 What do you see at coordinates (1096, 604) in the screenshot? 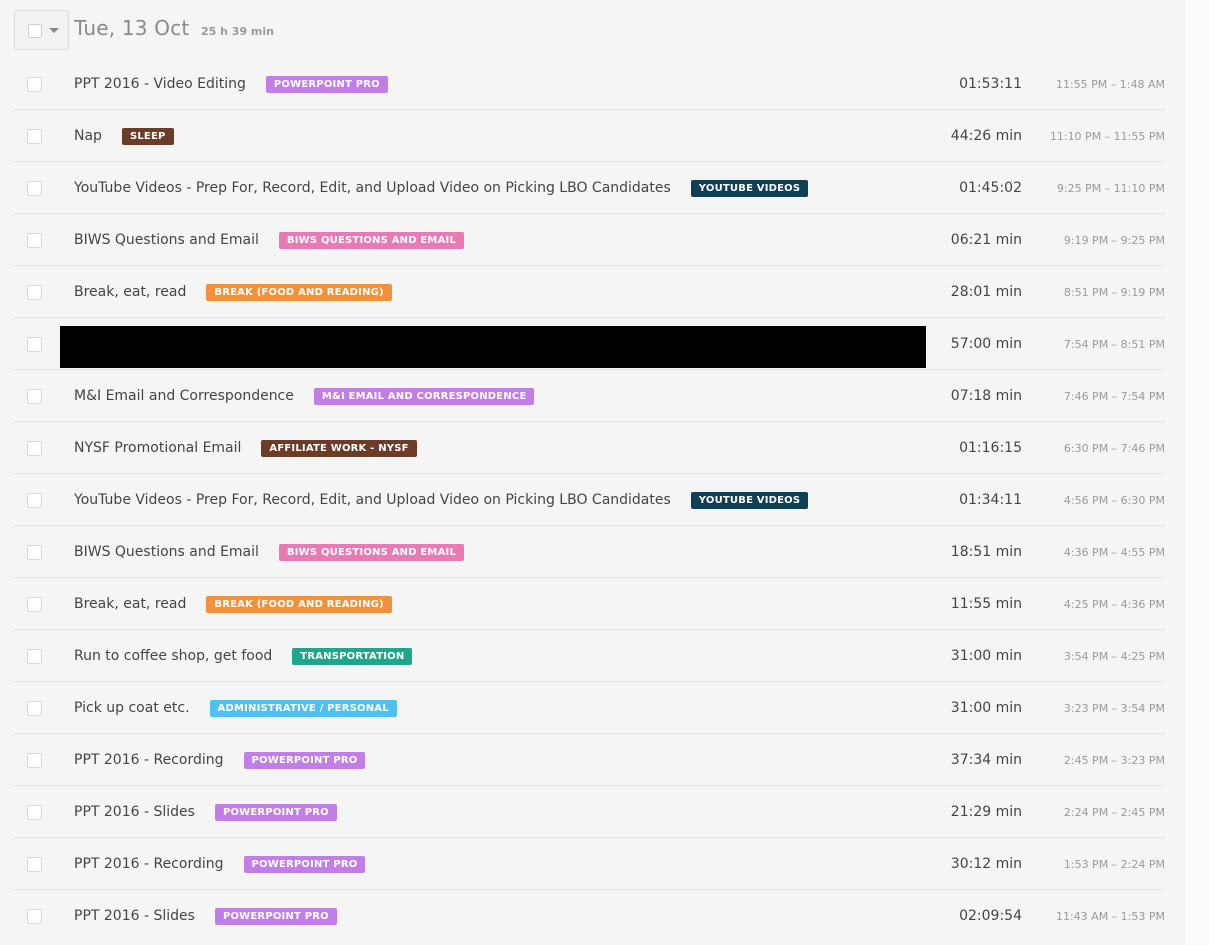
I see `entry-time-range: 4:25 PM – 4:36 PM` at bounding box center [1096, 604].